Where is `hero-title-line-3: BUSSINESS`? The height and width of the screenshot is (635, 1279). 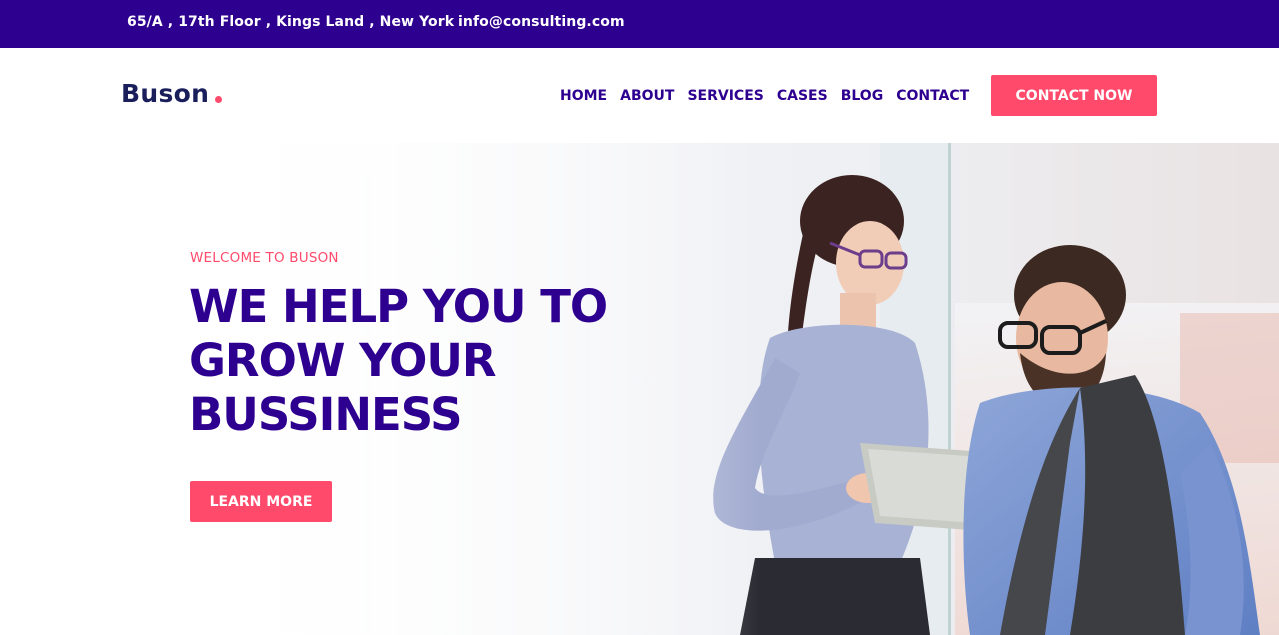 hero-title-line-3: BUSSINESS is located at coordinates (326, 414).